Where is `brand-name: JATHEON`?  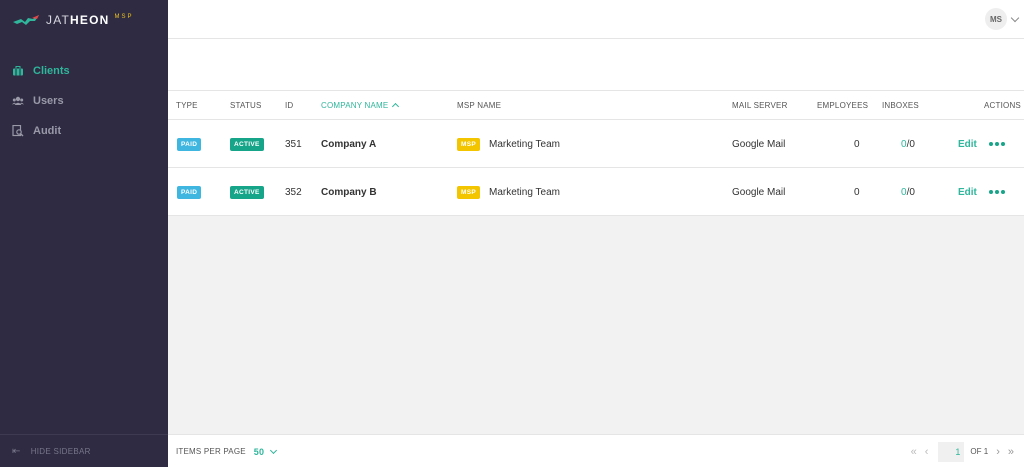 brand-name: JATHEON is located at coordinates (78, 20).